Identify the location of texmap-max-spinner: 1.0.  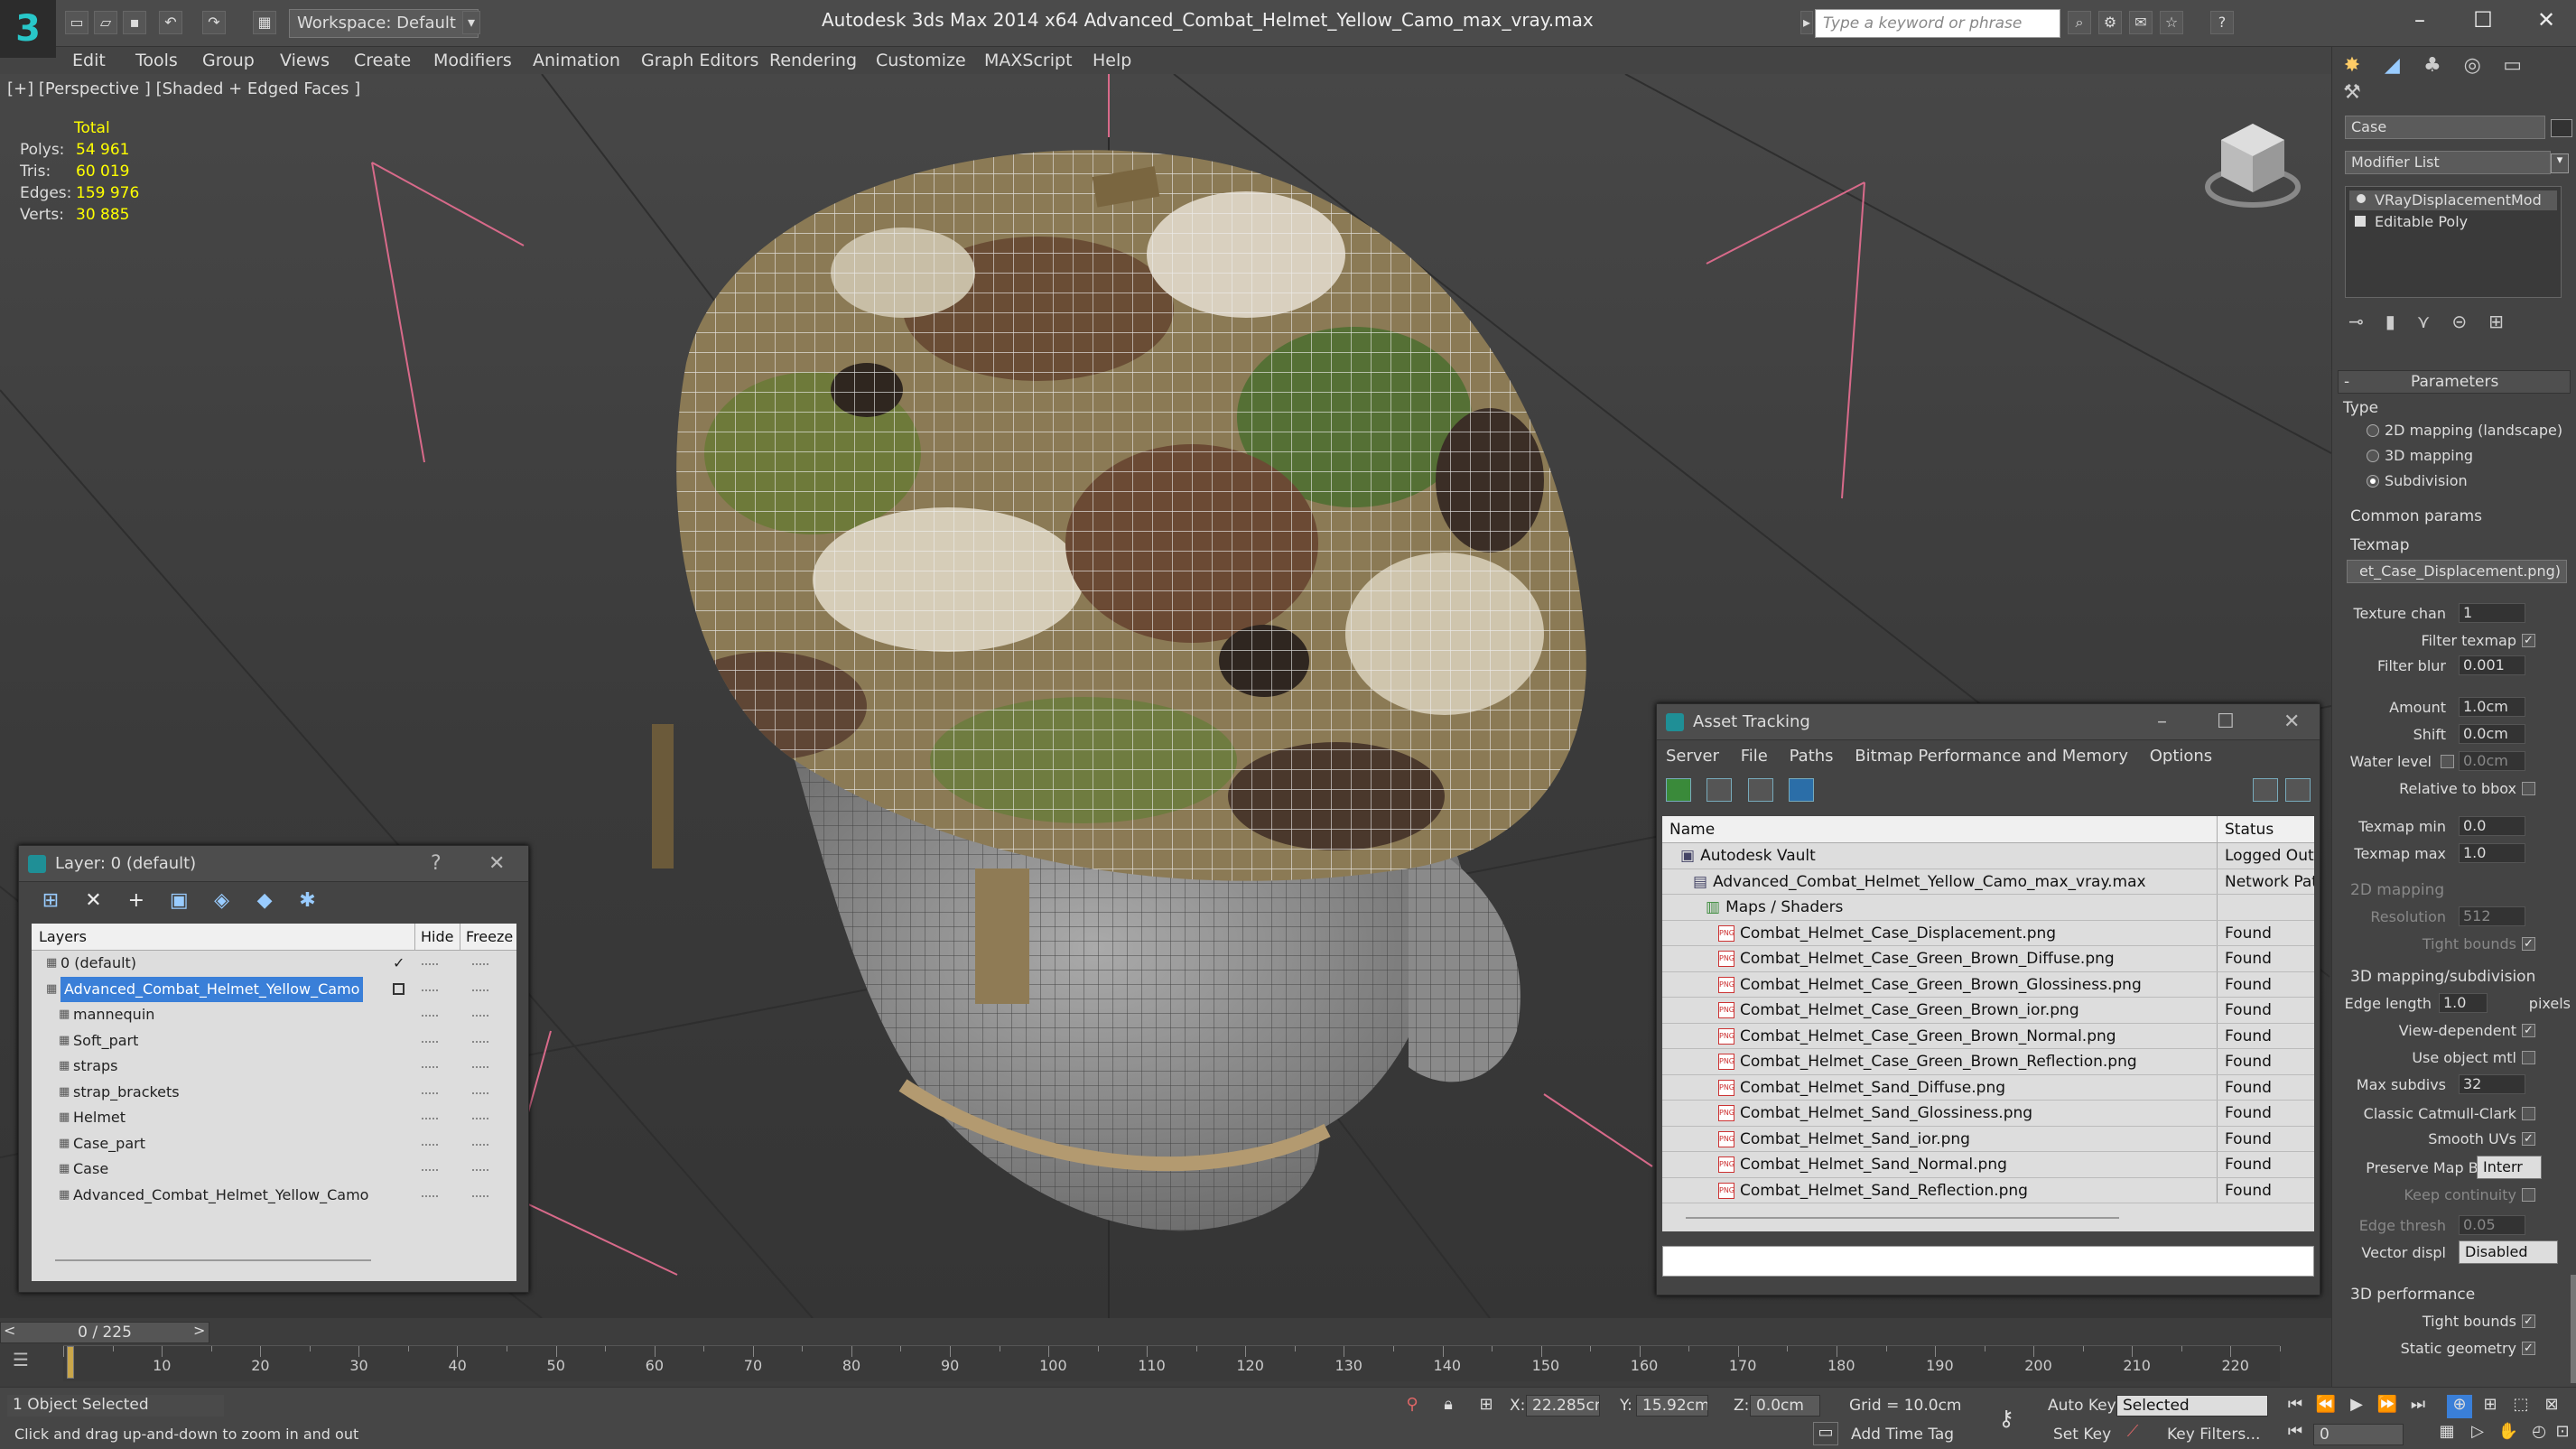
(2492, 853).